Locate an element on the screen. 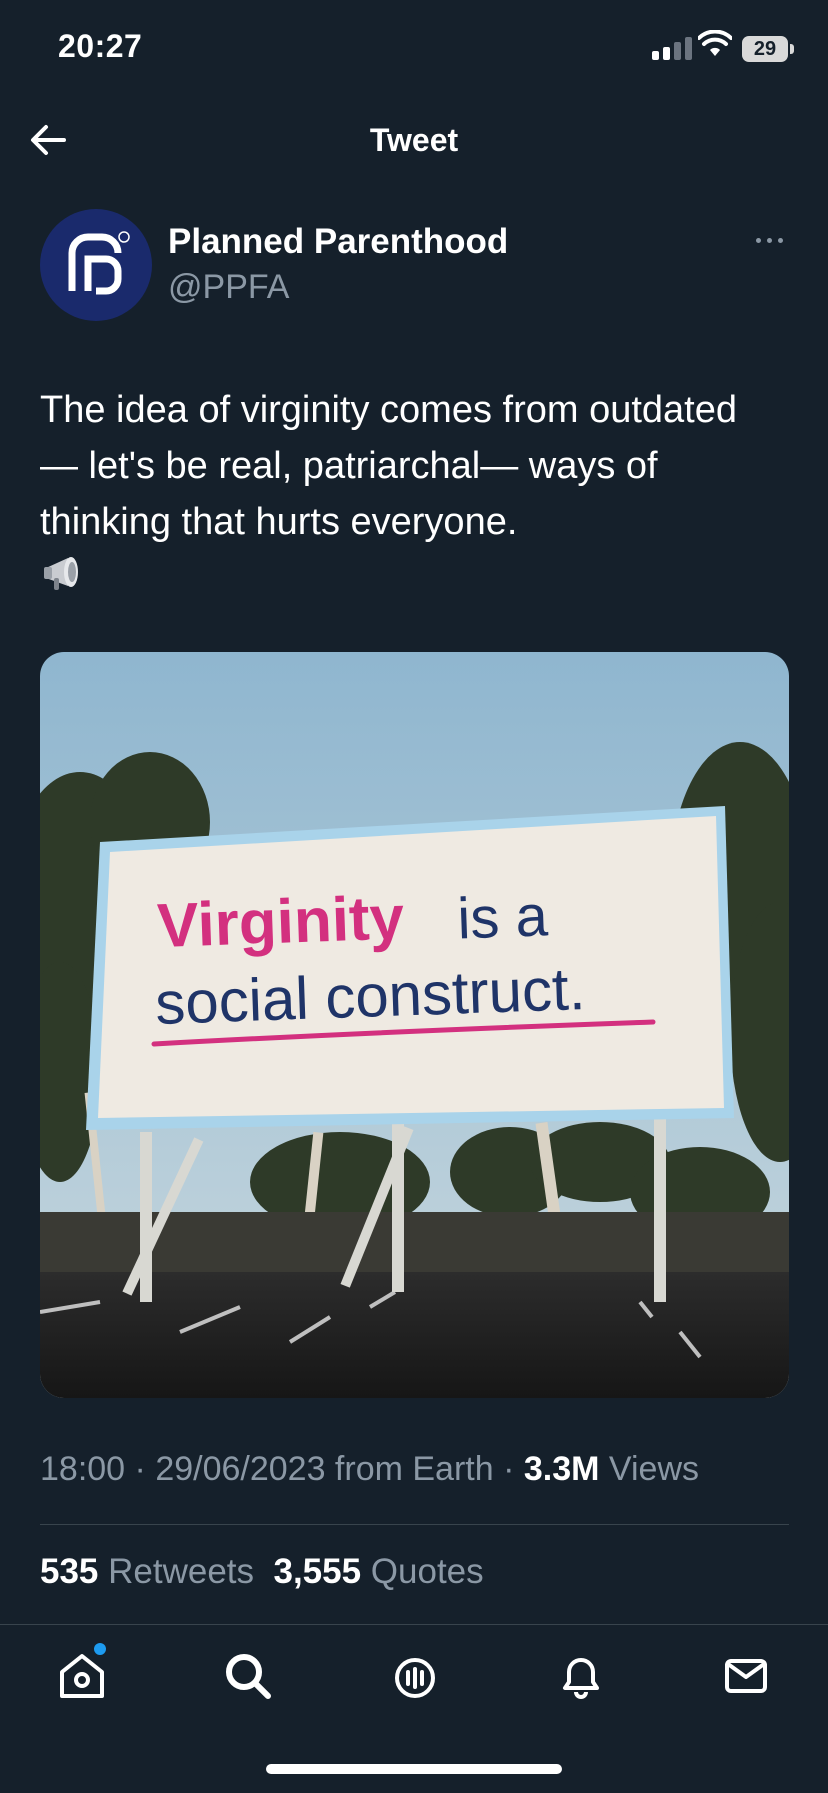 The width and height of the screenshot is (828, 1793). billboard-word-pink: Virginity is located at coordinates (281, 922).